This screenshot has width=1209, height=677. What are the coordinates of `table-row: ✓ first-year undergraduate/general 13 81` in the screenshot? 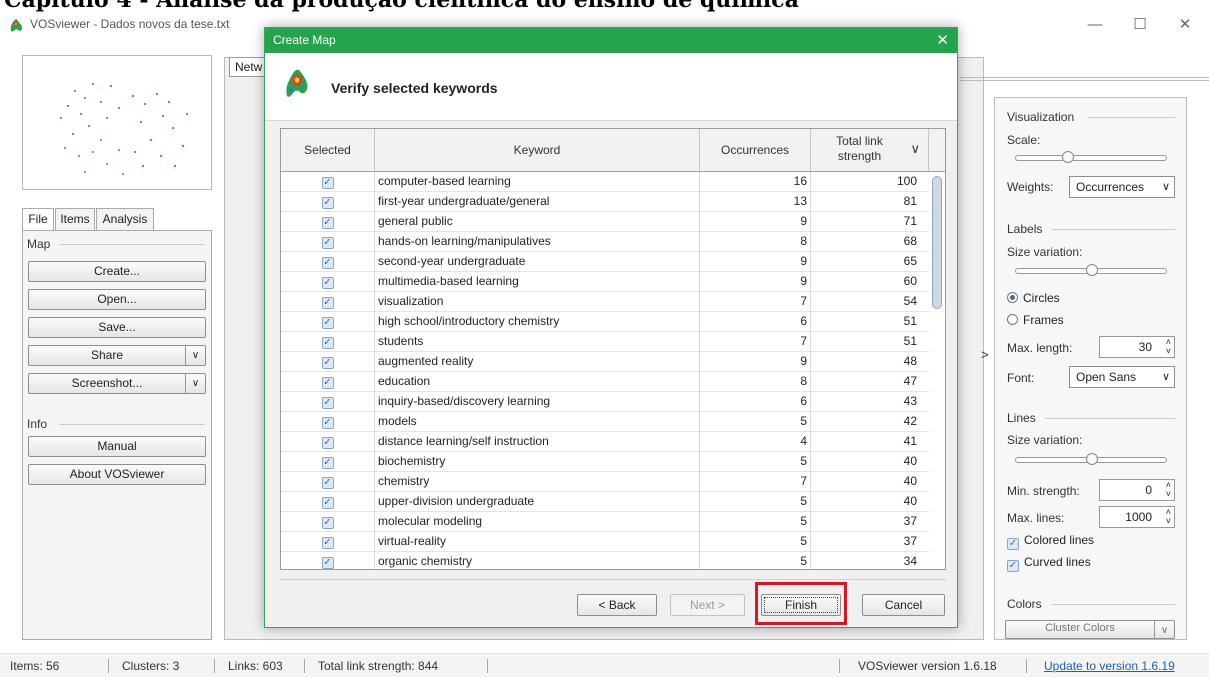 It's located at (605, 202).